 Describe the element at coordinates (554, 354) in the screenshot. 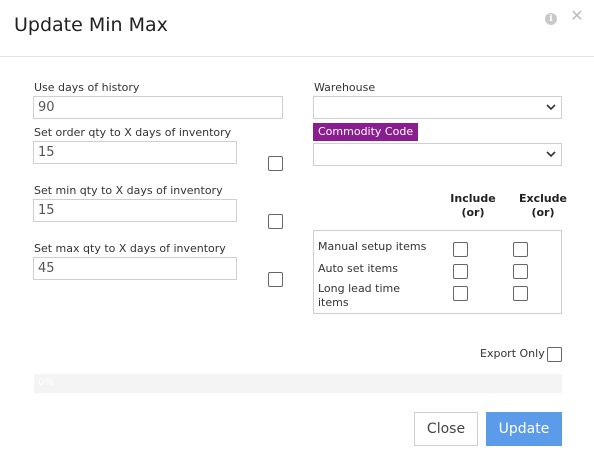

I see `export-only-checkbox` at that location.